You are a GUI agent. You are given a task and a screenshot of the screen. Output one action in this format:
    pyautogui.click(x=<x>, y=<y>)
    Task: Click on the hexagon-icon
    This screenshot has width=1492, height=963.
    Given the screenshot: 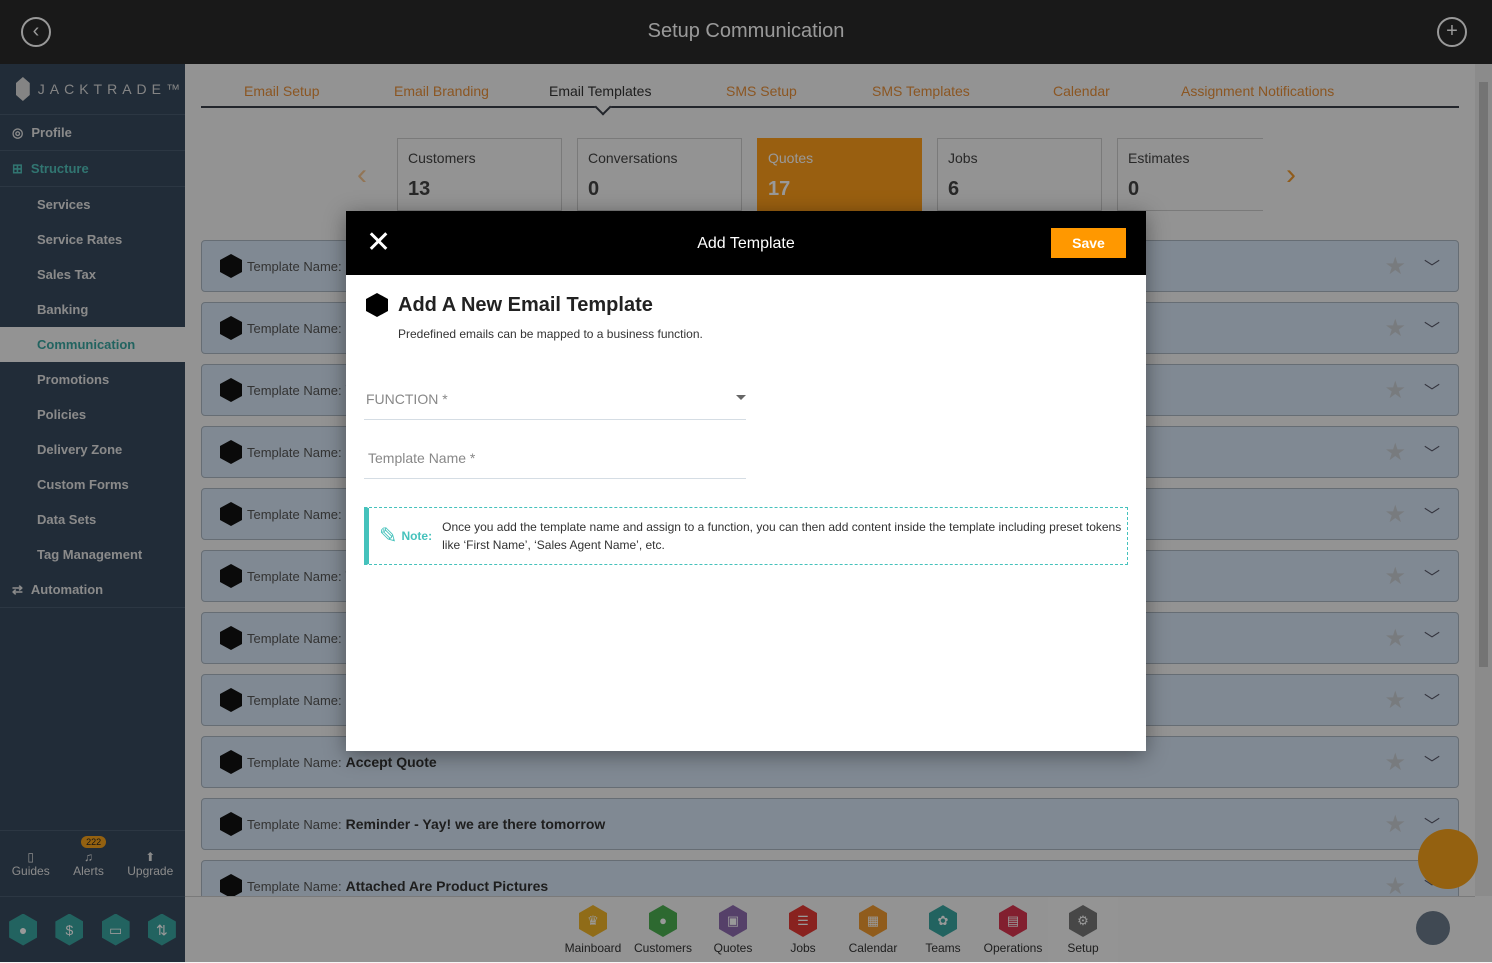 What is the action you would take?
    pyautogui.click(x=377, y=305)
    